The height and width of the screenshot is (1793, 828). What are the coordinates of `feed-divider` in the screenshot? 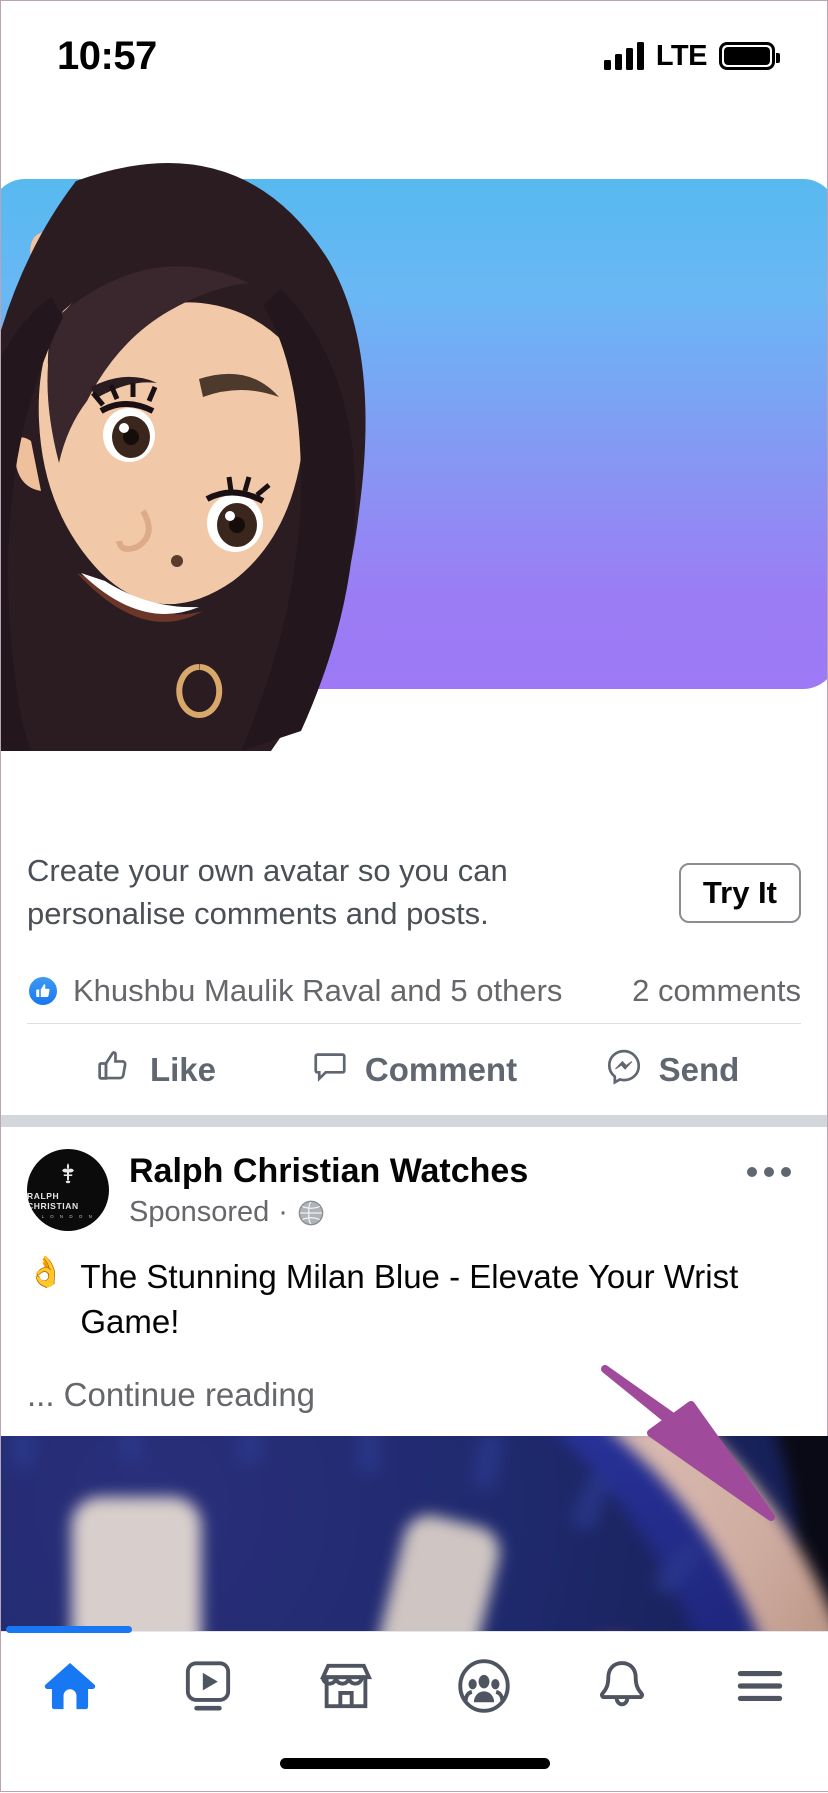 It's located at (414, 1121).